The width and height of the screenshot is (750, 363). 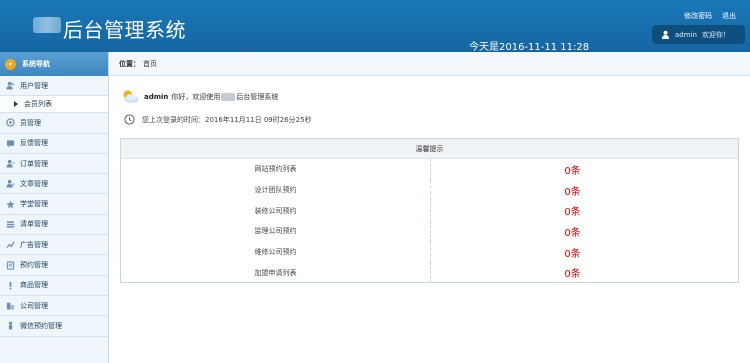 I want to click on tip-label: 维修公司预约, so click(x=276, y=252).